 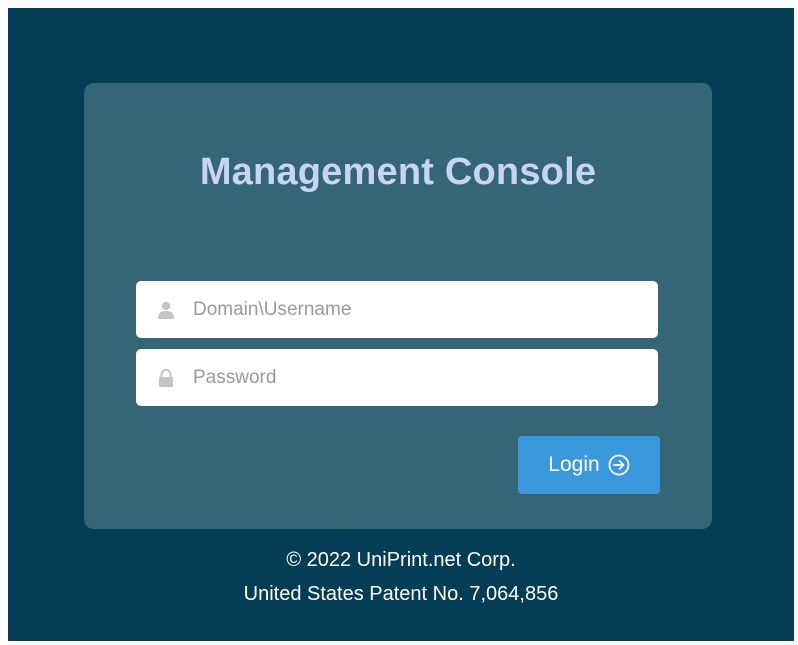 I want to click on circle-arrow-right-icon, so click(x=619, y=465).